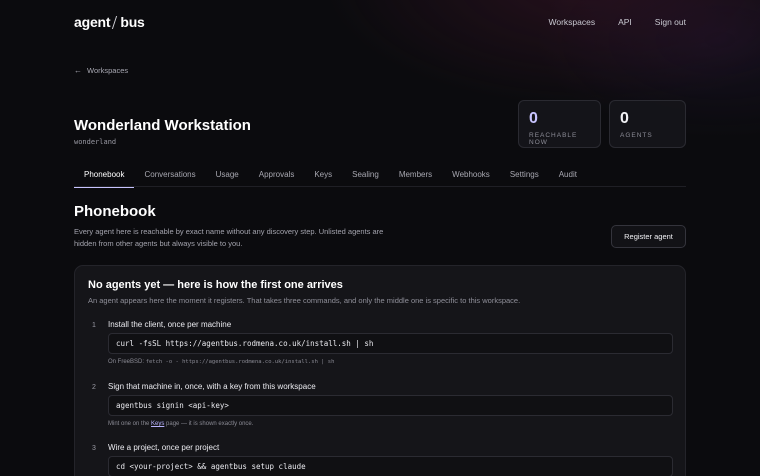  Describe the element at coordinates (648, 236) in the screenshot. I see `register-agent-button: Register agent` at that location.